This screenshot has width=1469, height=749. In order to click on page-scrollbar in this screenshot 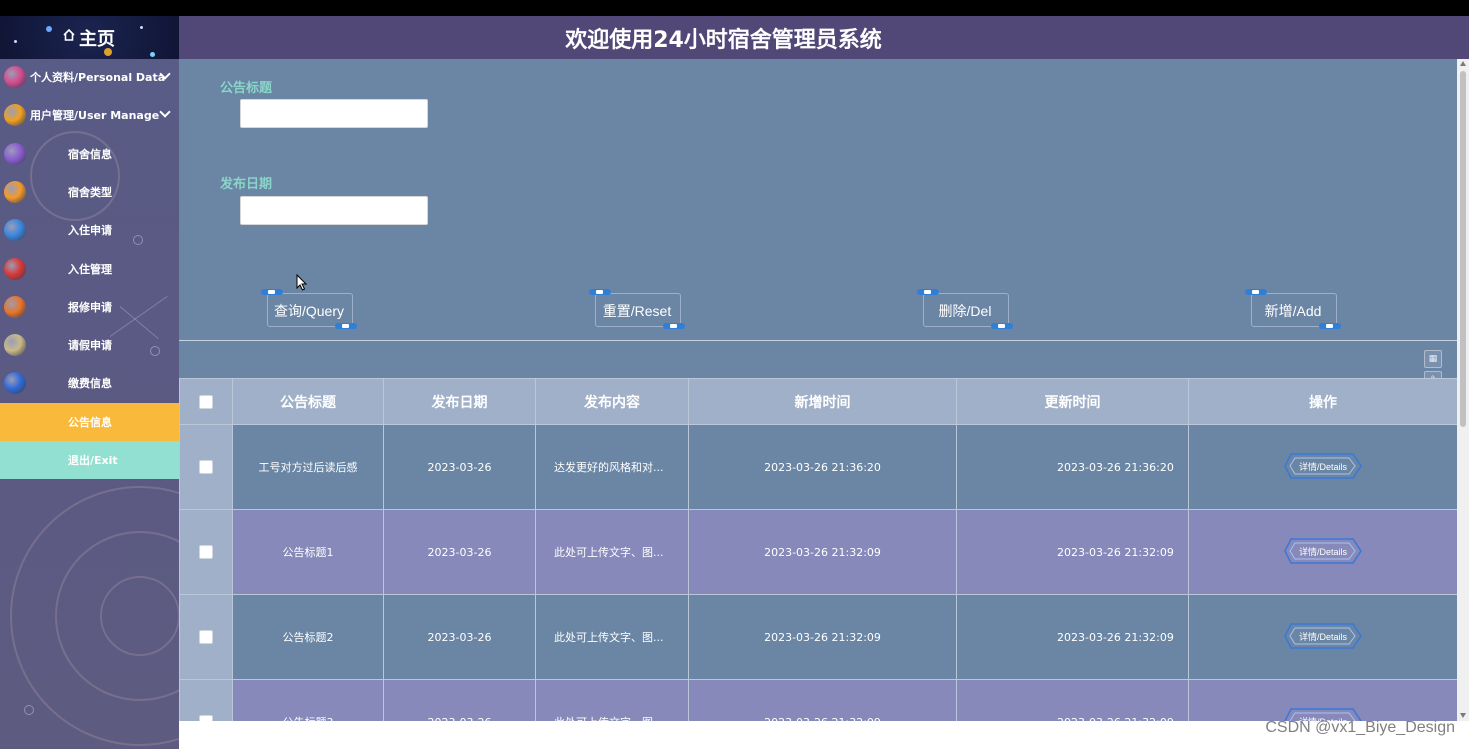, I will do `click(1463, 390)`.